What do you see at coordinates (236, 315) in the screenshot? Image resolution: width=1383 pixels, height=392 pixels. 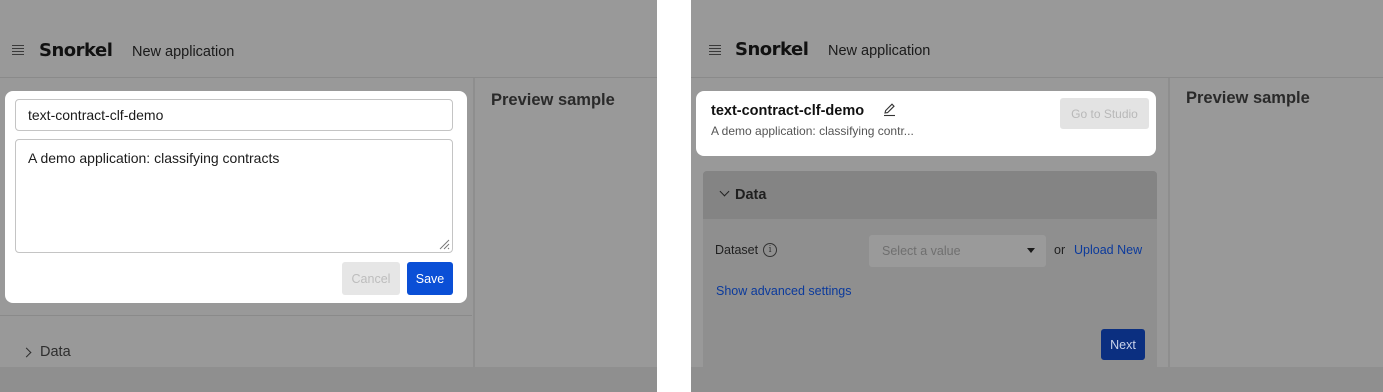 I see `section-divider` at bounding box center [236, 315].